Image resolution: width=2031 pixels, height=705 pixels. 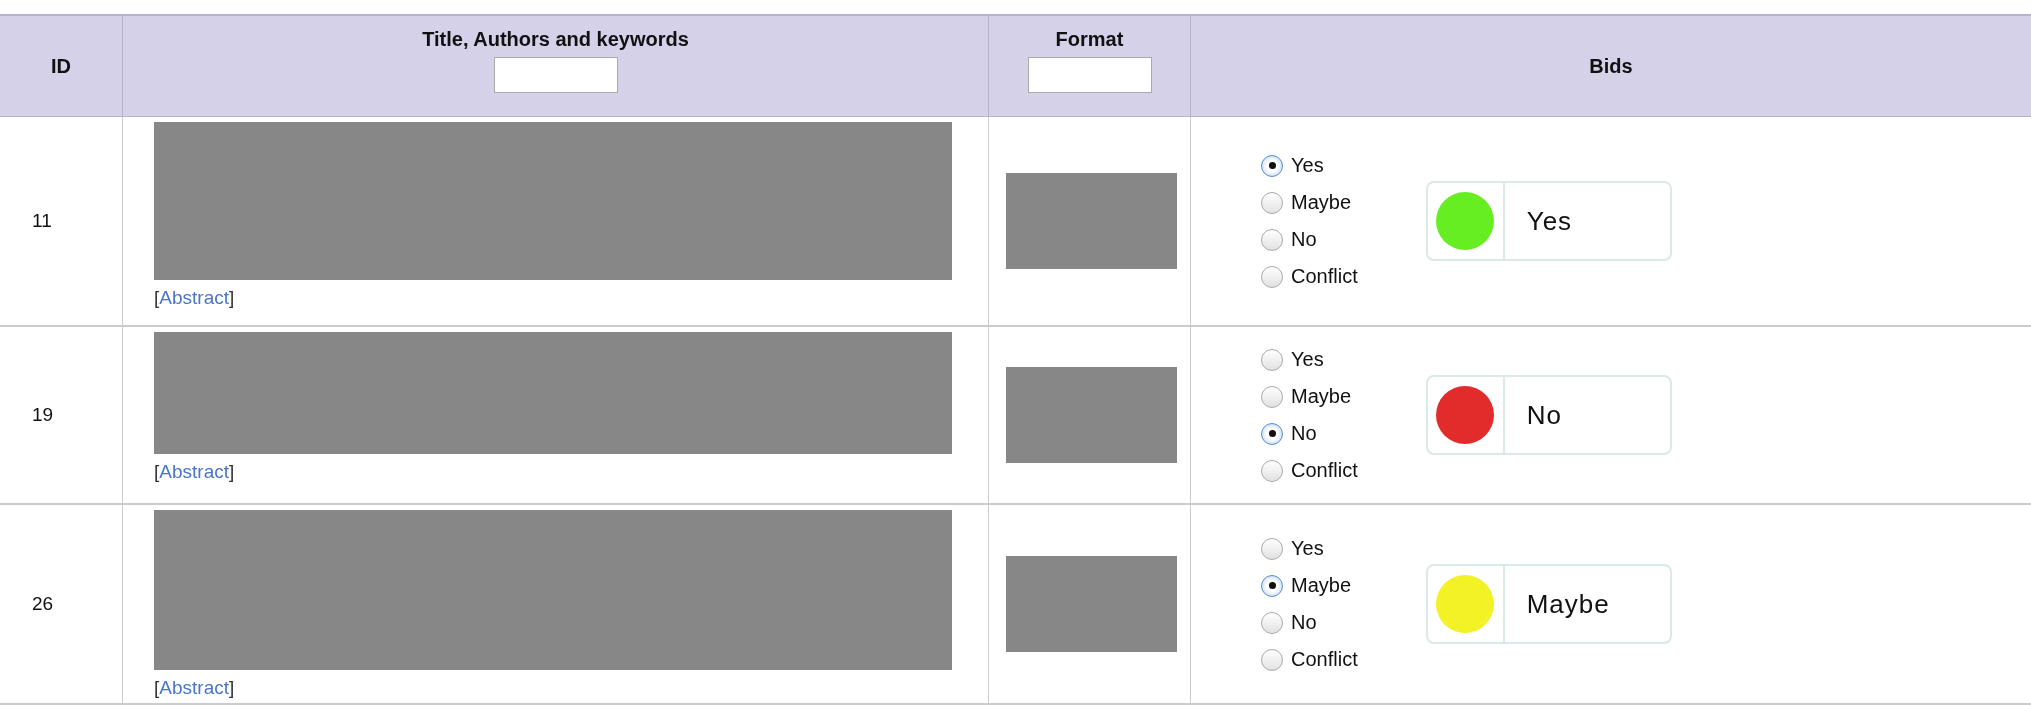 I want to click on paper-id: 11, so click(x=42, y=221).